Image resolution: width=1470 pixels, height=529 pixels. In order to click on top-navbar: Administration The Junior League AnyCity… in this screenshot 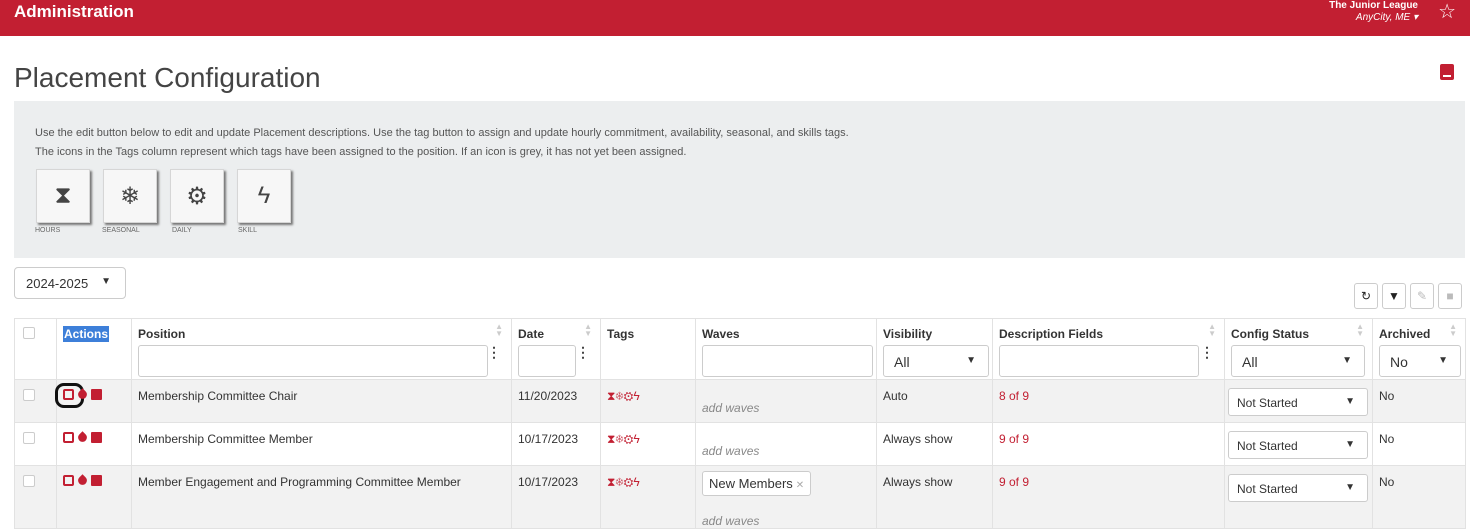, I will do `click(735, 18)`.